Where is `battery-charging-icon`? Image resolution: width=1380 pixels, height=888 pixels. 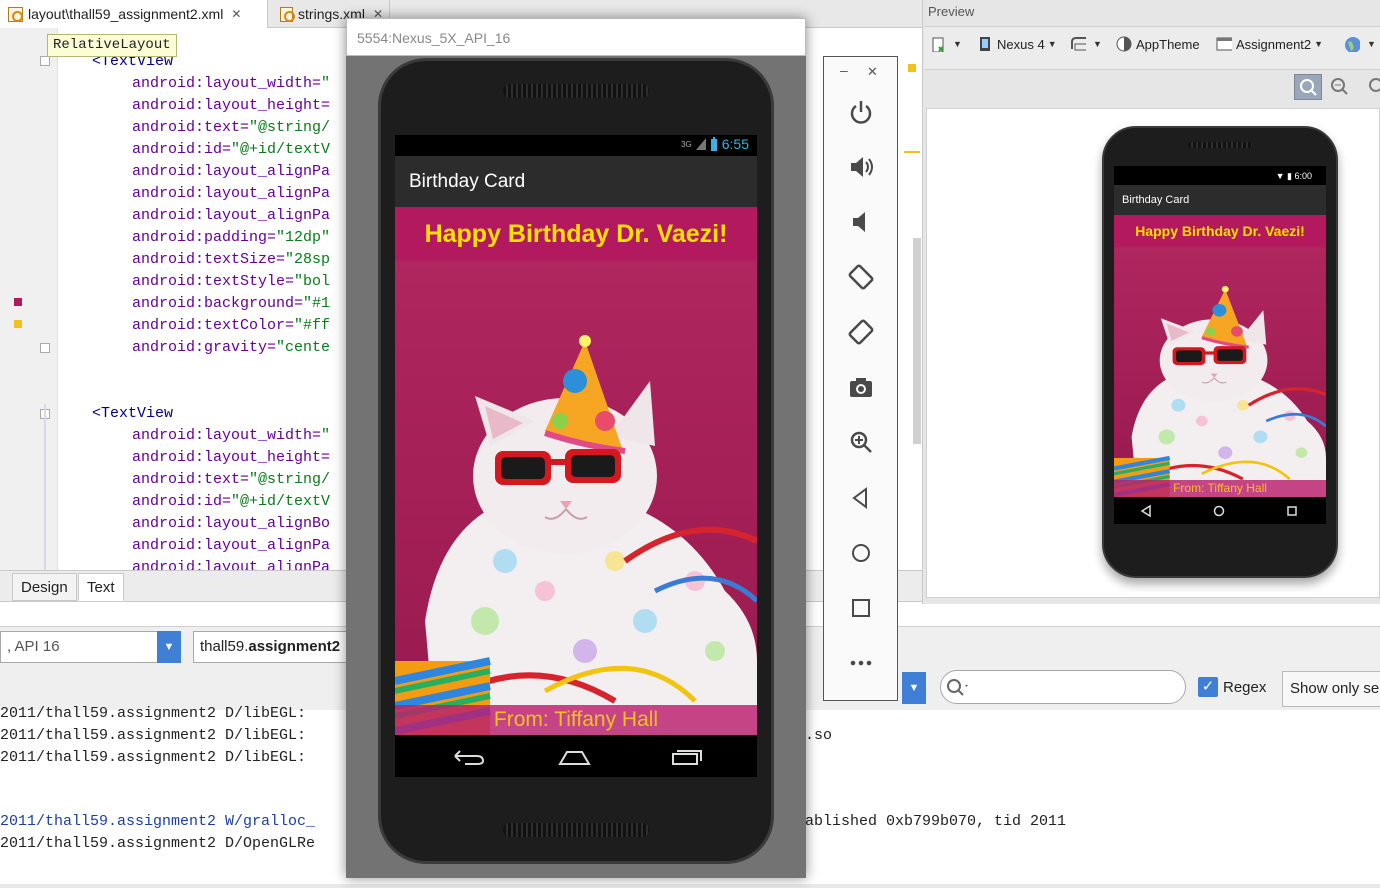 battery-charging-icon is located at coordinates (713, 144).